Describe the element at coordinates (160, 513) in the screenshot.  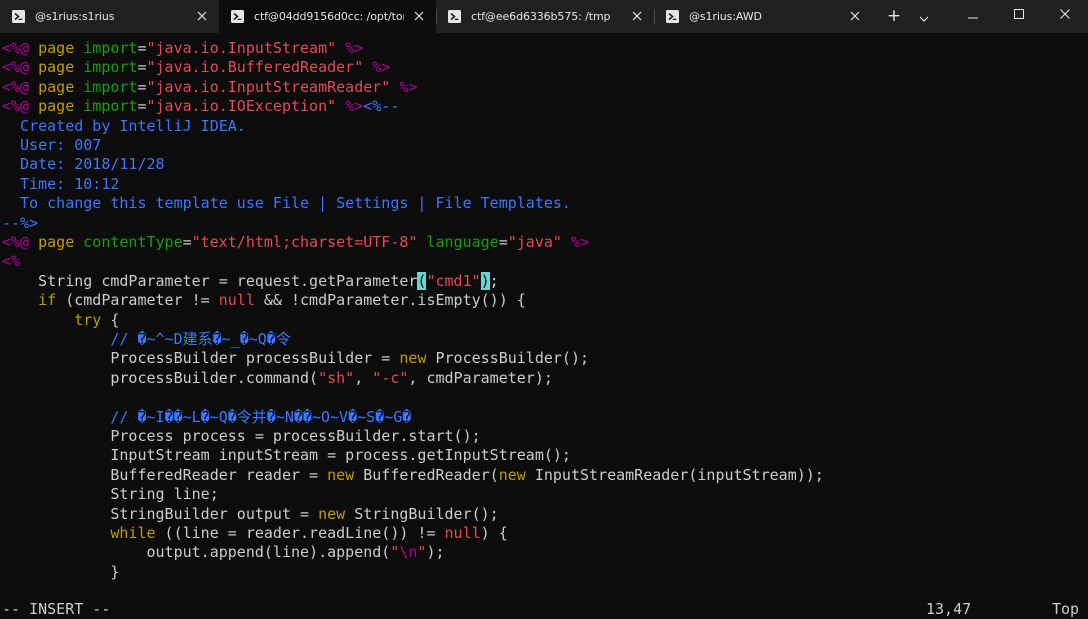
I see `code-token: StringBuilder output =` at that location.